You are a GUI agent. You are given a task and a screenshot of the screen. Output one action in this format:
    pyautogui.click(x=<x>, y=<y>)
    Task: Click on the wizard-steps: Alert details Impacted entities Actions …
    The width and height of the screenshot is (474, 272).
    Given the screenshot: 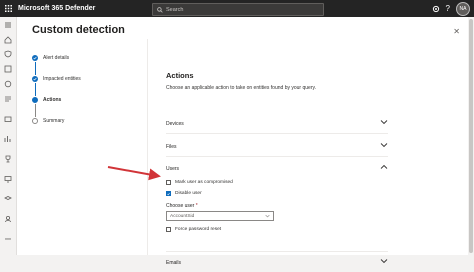 What is the action you would take?
    pyautogui.click(x=56, y=96)
    